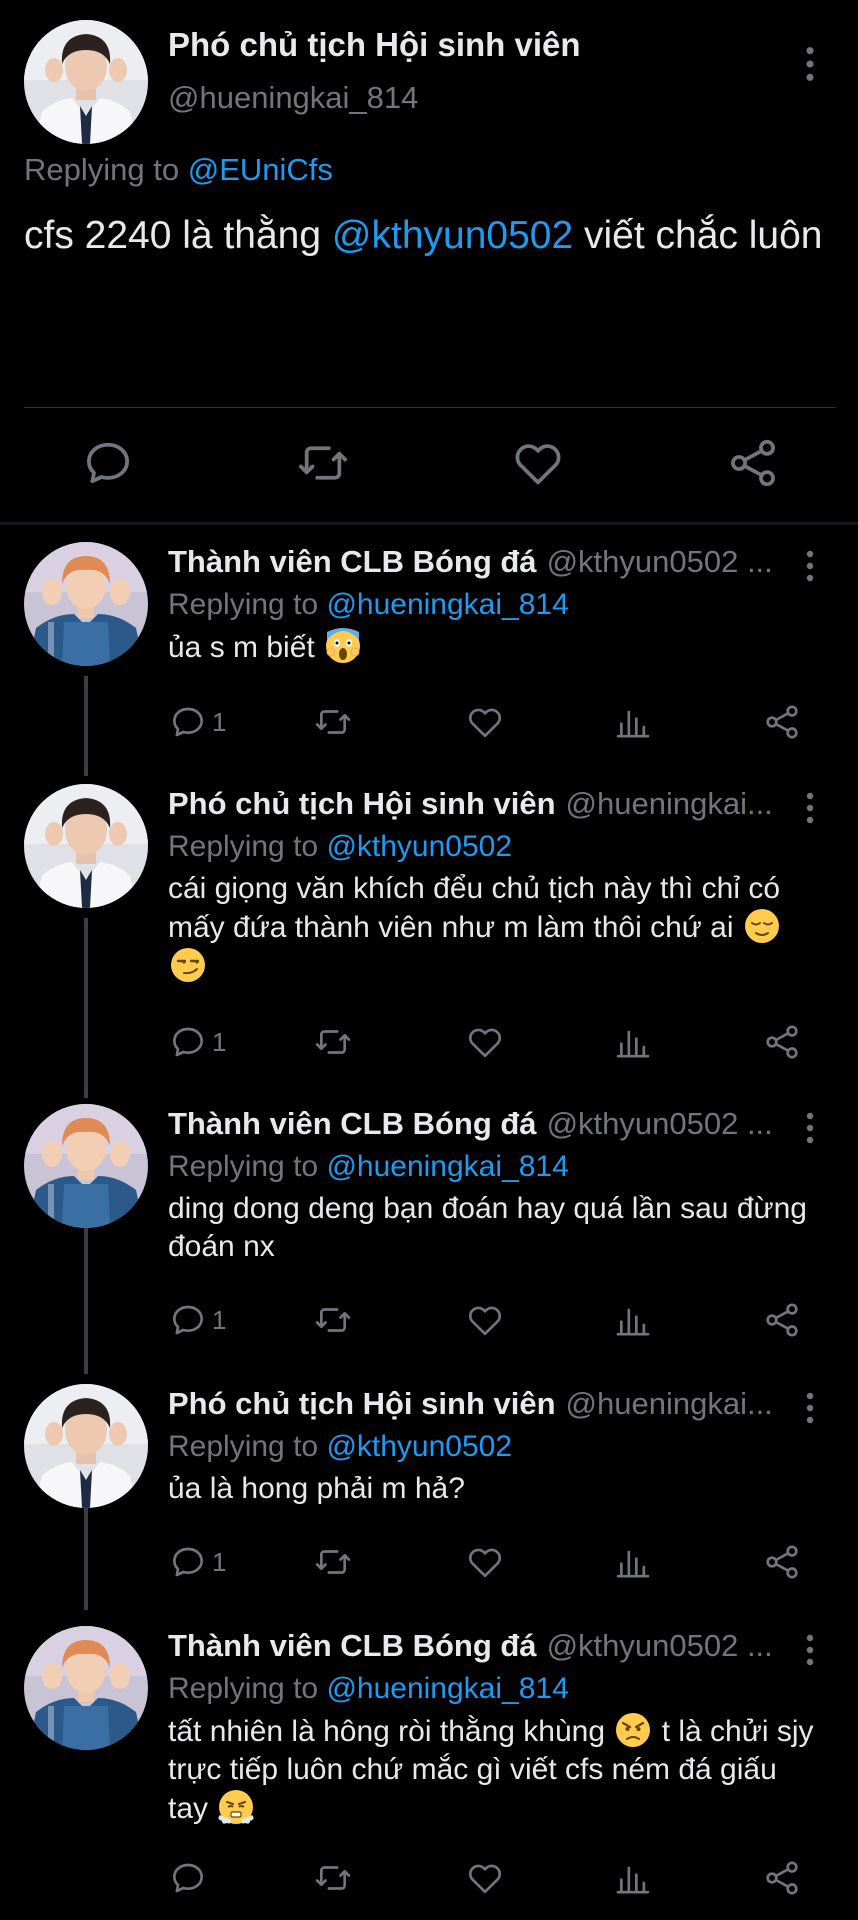 This screenshot has height=1920, width=858. What do you see at coordinates (452, 235) in the screenshot?
I see `mention-link: @kthyun0502` at bounding box center [452, 235].